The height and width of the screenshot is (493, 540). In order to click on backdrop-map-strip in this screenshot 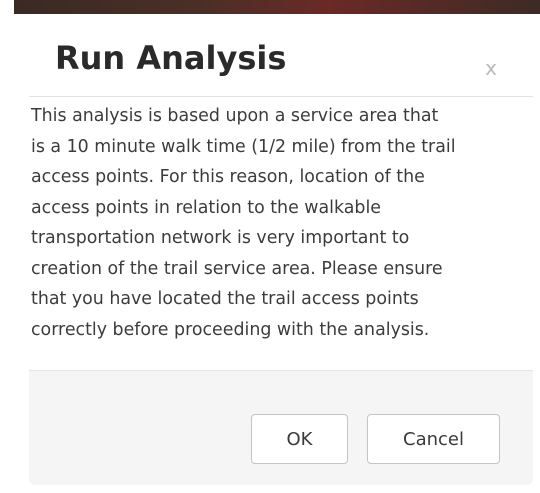, I will do `click(277, 7)`.